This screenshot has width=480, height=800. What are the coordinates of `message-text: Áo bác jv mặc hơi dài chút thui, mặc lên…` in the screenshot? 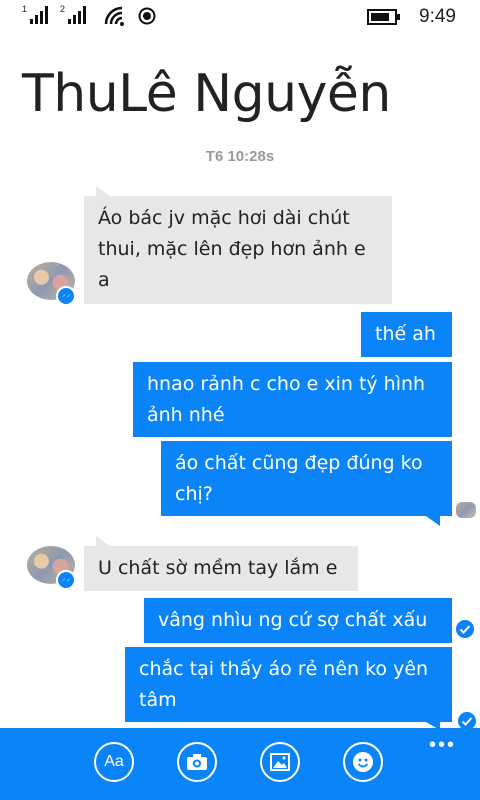 It's located at (232, 249).